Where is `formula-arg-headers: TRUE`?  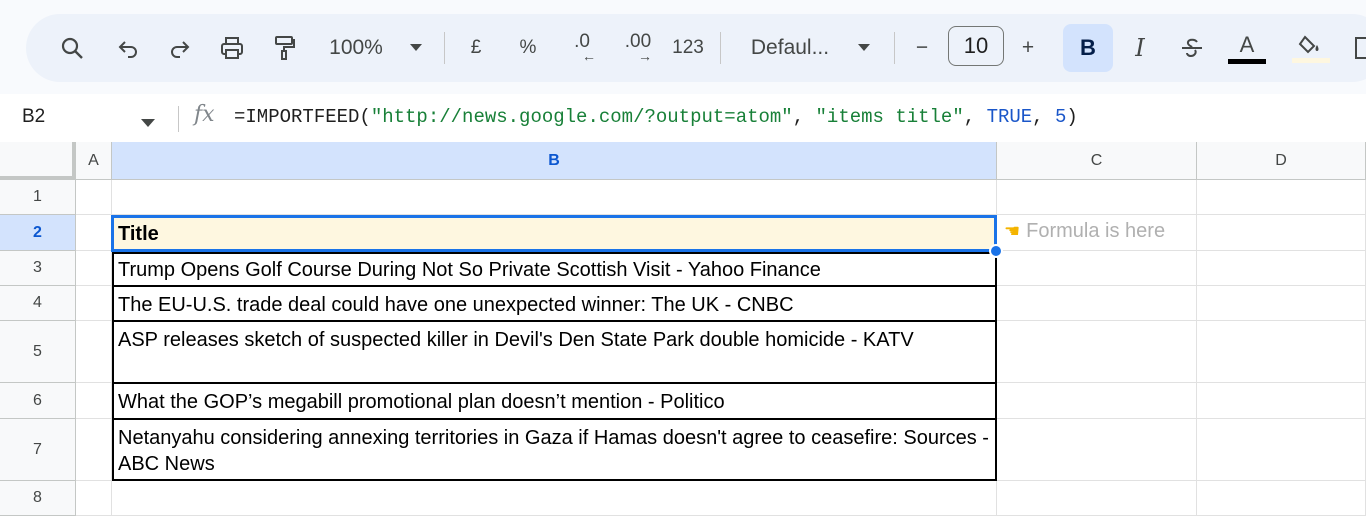 formula-arg-headers: TRUE is located at coordinates (1009, 117).